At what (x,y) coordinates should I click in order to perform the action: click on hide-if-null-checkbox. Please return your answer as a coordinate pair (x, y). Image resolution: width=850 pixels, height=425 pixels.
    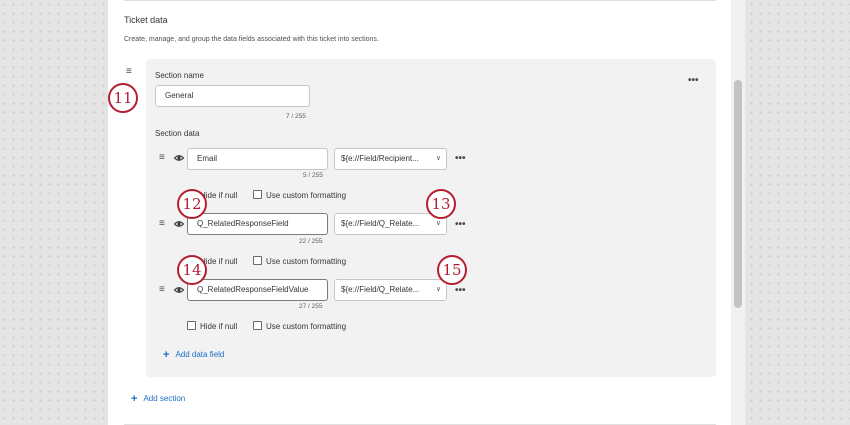
    Looking at the image, I should click on (191, 325).